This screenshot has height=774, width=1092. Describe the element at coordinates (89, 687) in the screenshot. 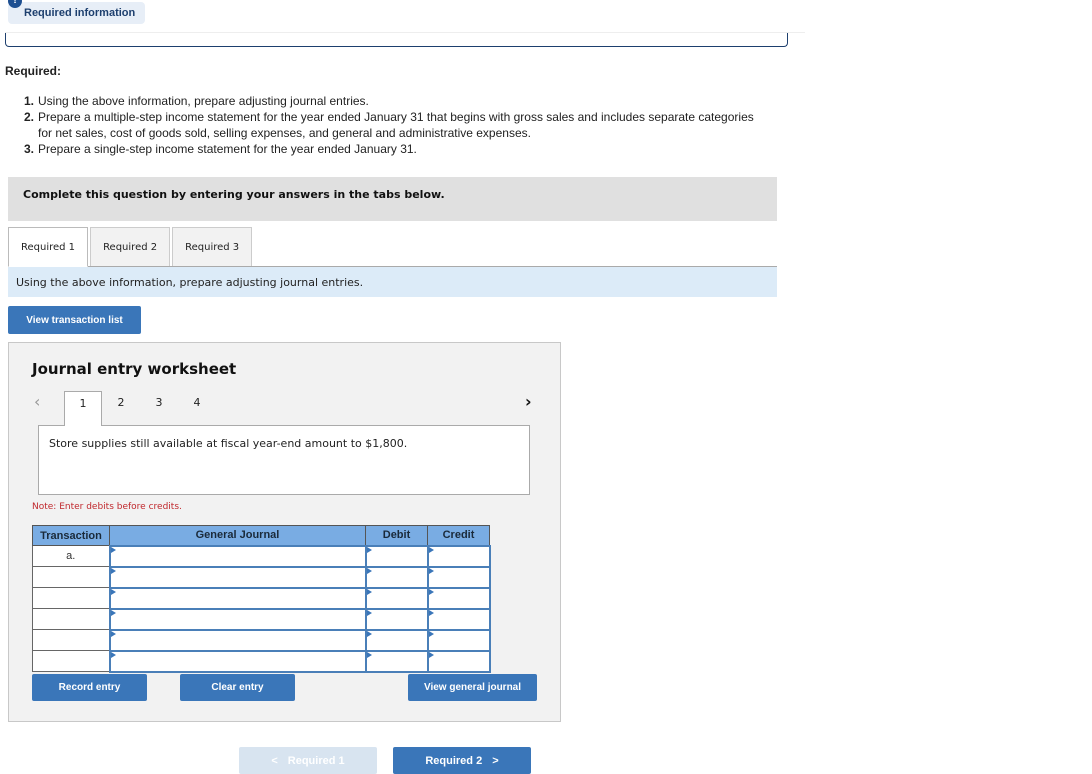

I see `record-entry-button: Record entry` at that location.